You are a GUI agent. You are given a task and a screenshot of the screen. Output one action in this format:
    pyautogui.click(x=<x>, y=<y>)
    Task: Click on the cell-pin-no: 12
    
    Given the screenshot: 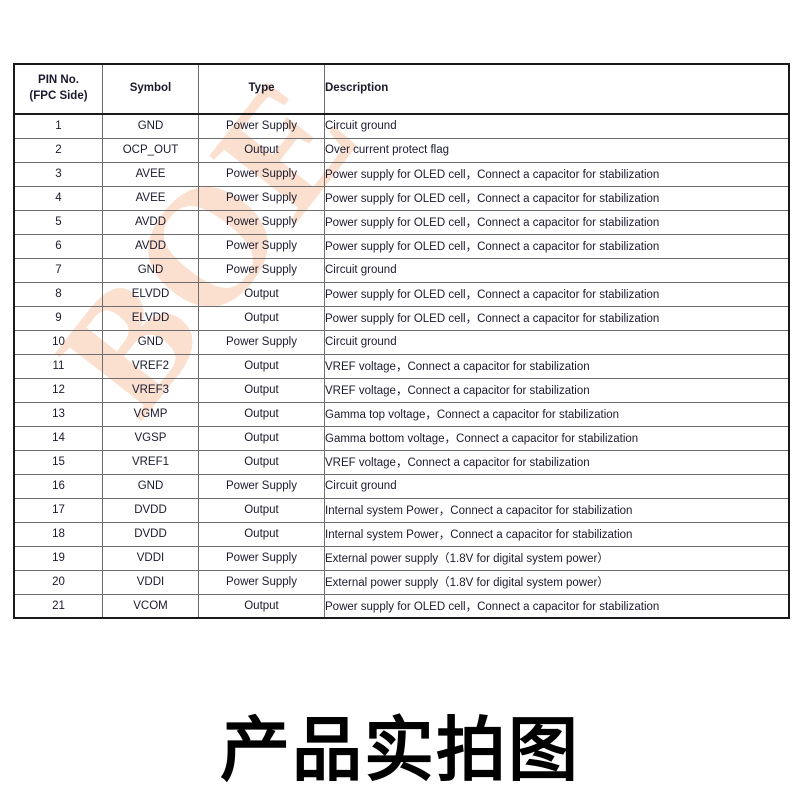 What is the action you would take?
    pyautogui.click(x=58, y=390)
    